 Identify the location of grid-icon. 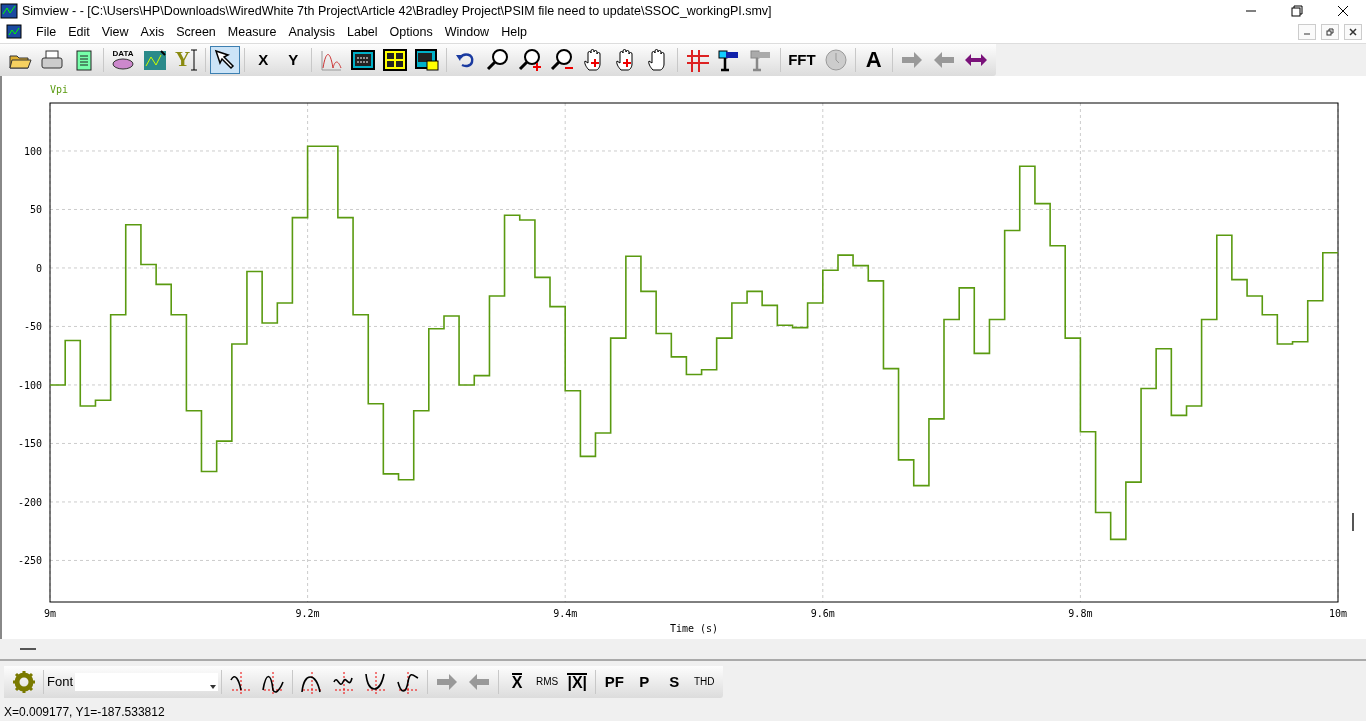
(697, 59).